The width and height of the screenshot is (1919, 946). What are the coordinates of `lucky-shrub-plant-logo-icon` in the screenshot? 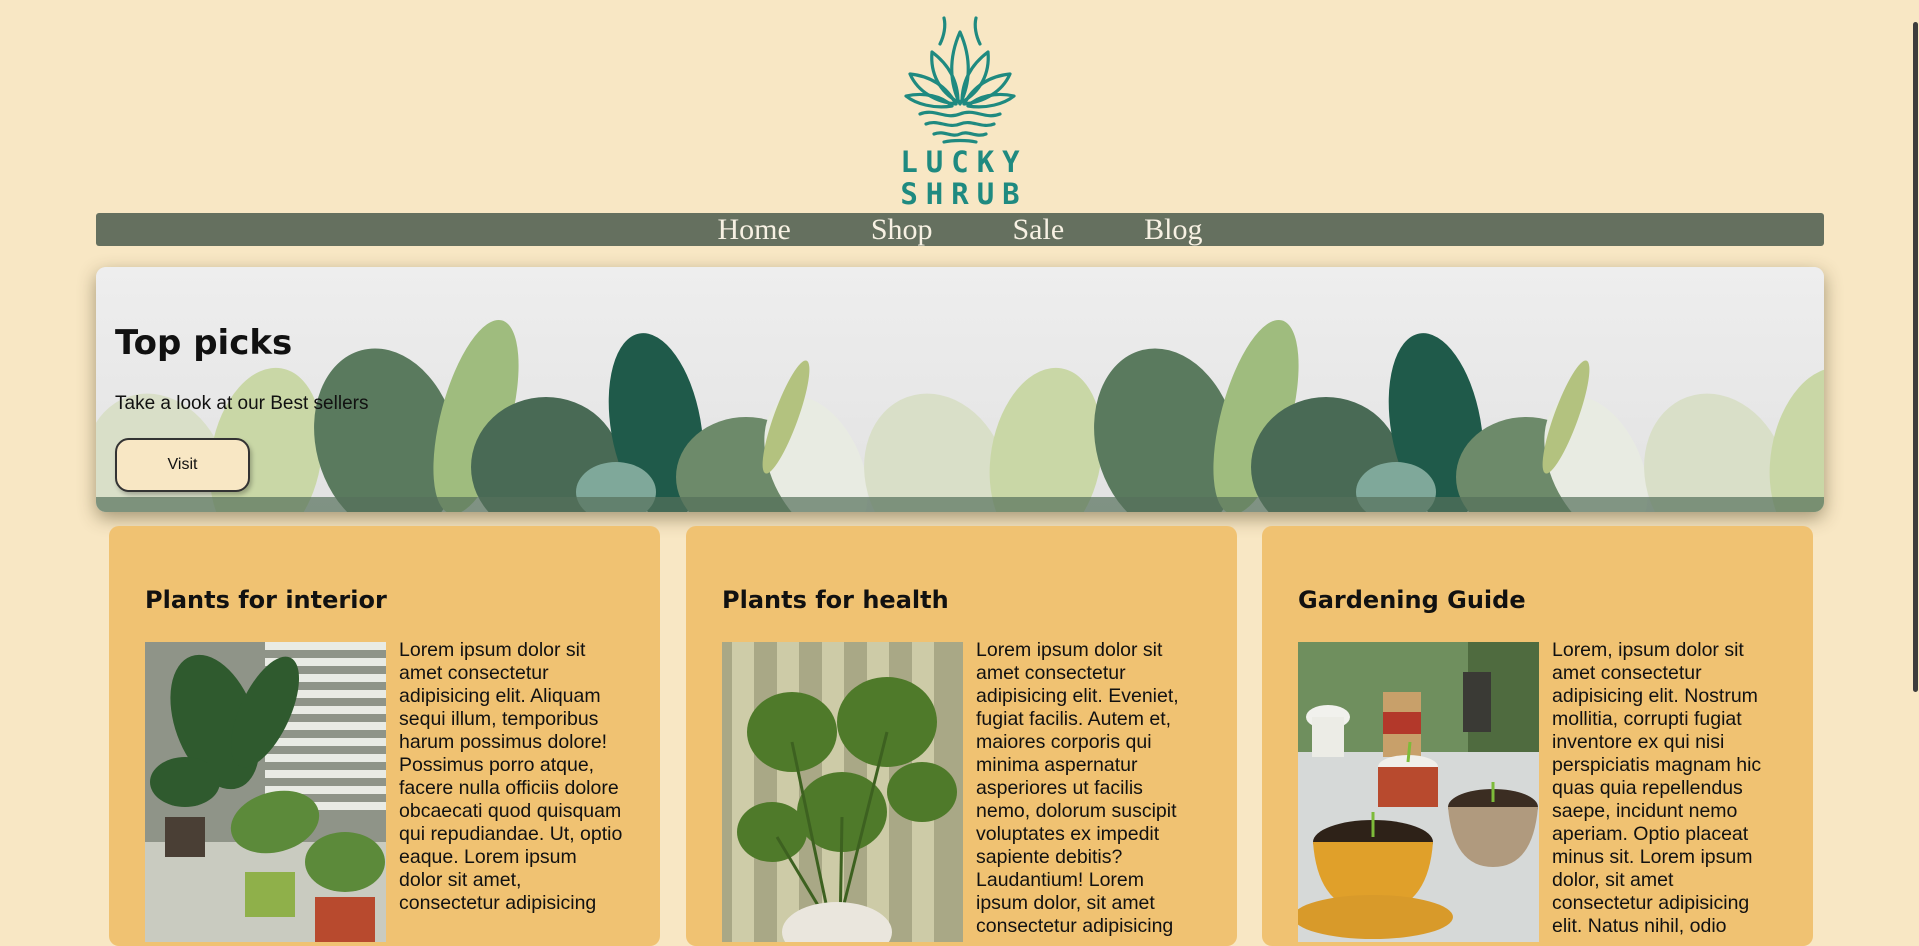 It's located at (960, 80).